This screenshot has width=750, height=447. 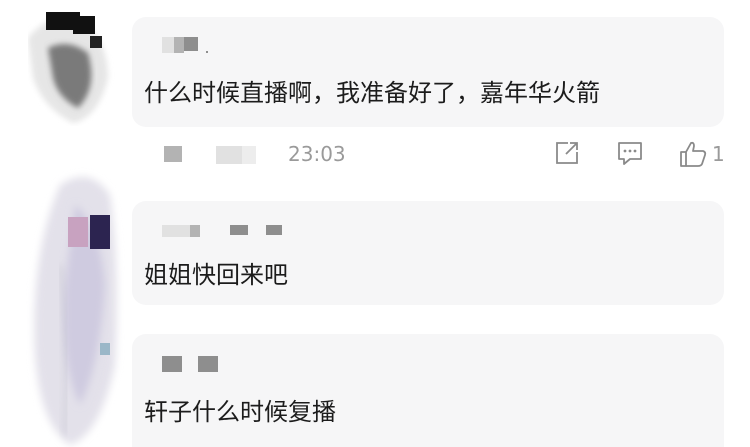 What do you see at coordinates (432, 154) in the screenshot?
I see `comment-meta: 23:03 1` at bounding box center [432, 154].